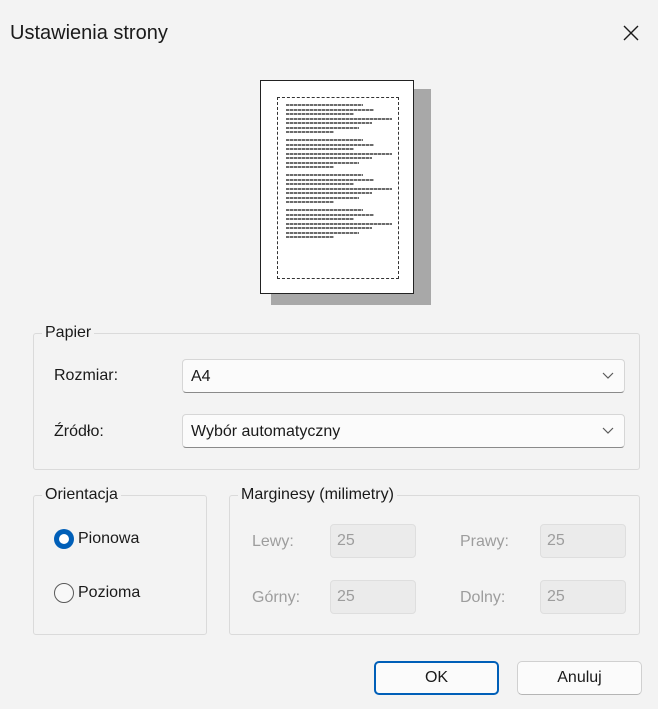  I want to click on preview-sample-text, so click(341, 172).